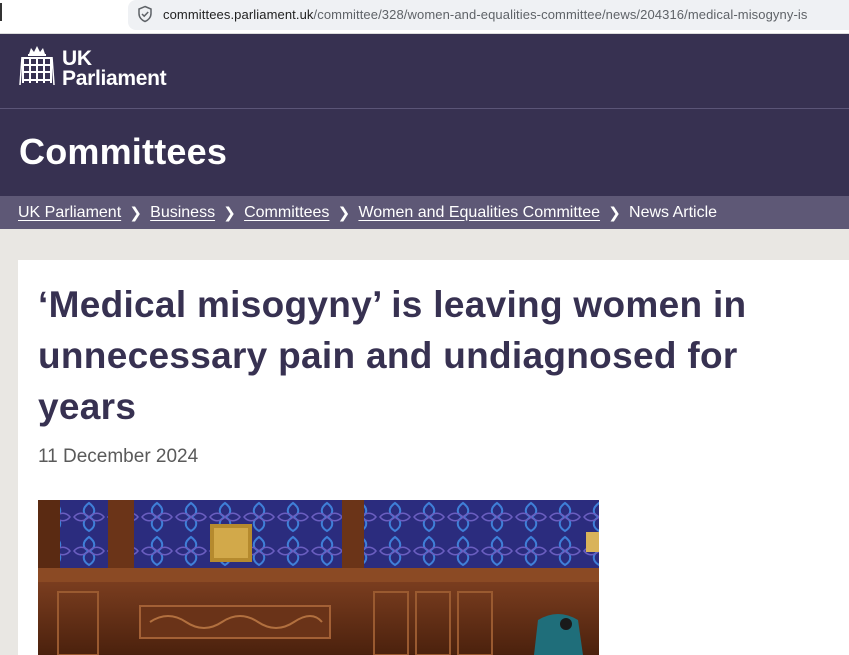 Image resolution: width=849 pixels, height=655 pixels. I want to click on window-edge, so click(1, 12).